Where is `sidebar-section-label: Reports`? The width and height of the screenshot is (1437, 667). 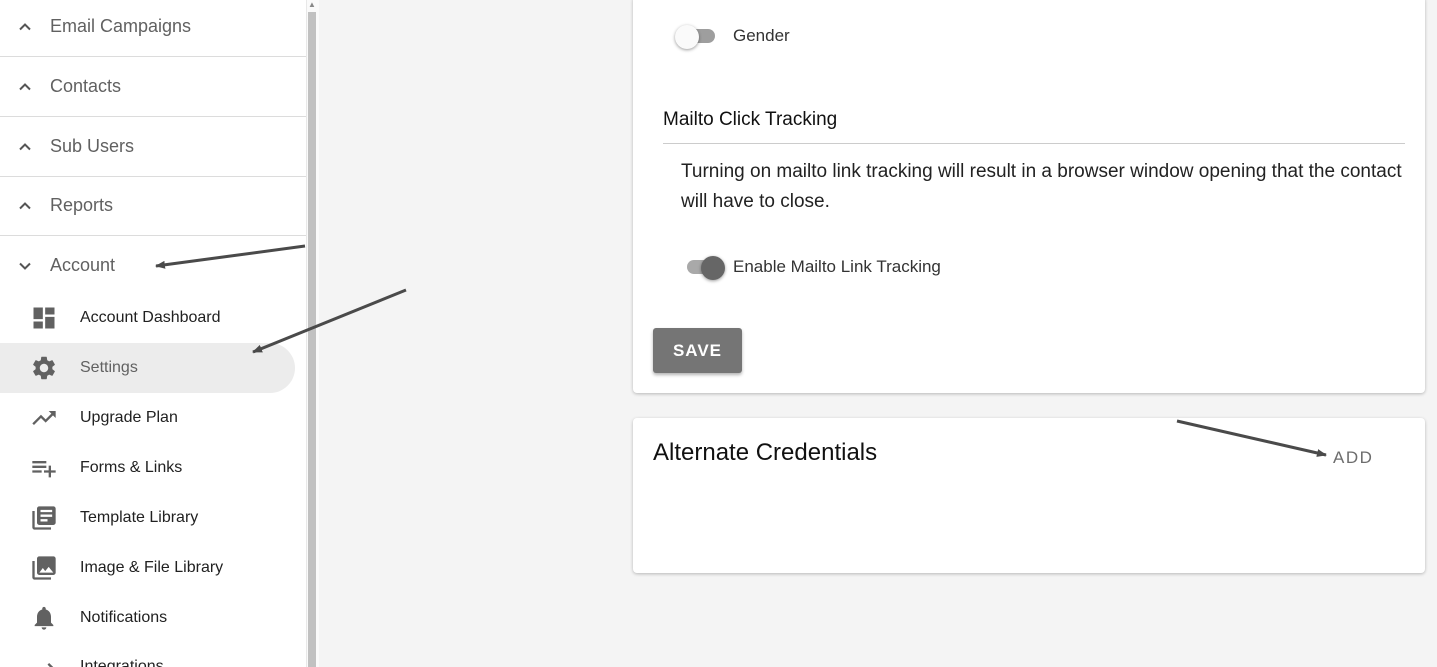
sidebar-section-label: Reports is located at coordinates (82, 205).